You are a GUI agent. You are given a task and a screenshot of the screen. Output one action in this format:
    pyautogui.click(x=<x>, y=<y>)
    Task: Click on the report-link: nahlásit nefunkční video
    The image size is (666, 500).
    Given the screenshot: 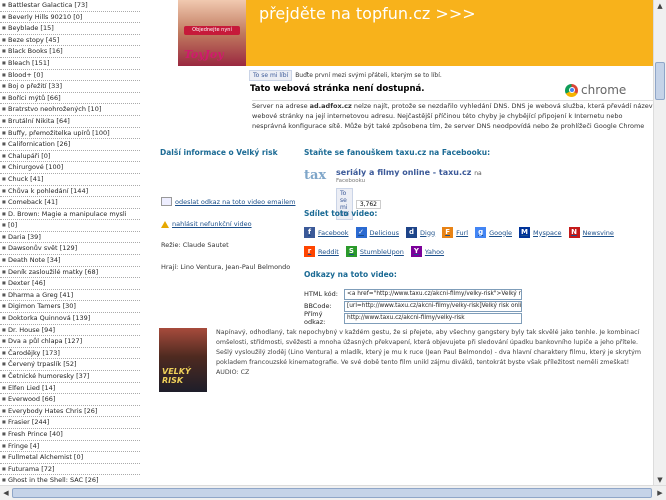 What is the action you would take?
    pyautogui.click(x=206, y=224)
    